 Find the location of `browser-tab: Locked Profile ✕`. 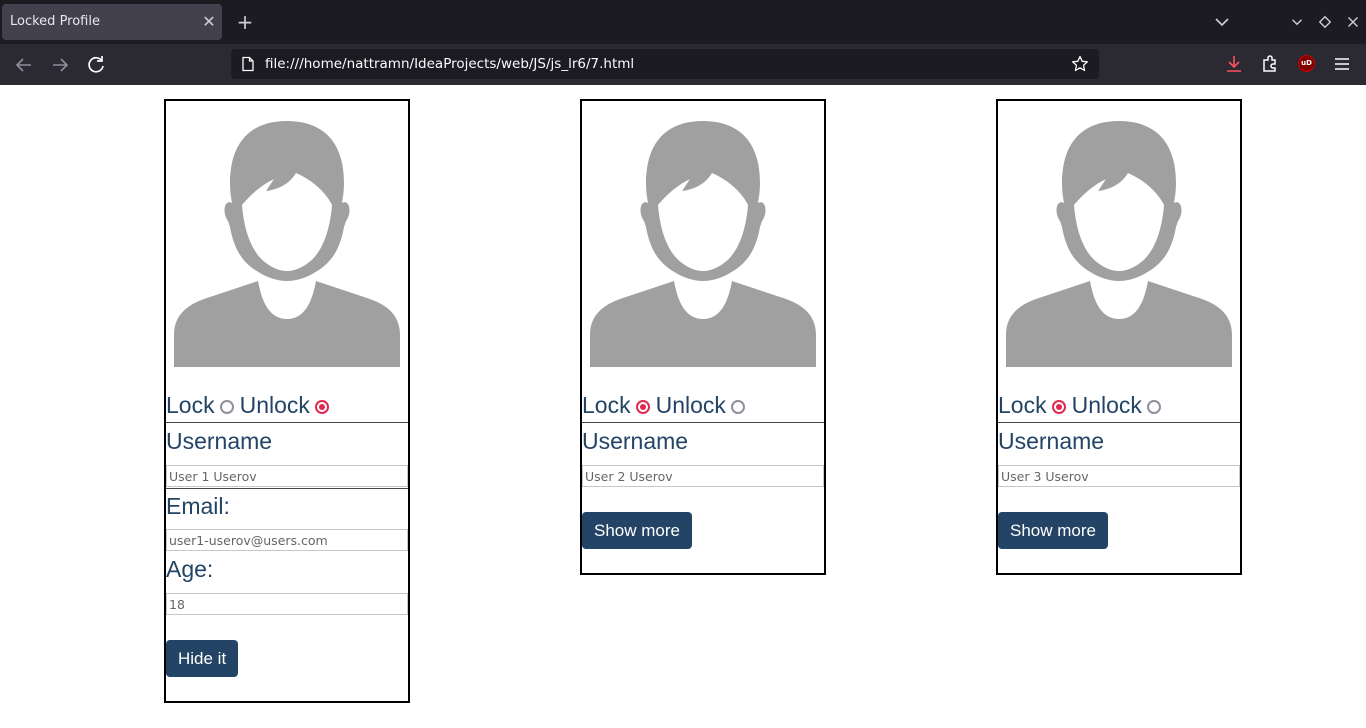

browser-tab: Locked Profile ✕ is located at coordinates (112, 22).